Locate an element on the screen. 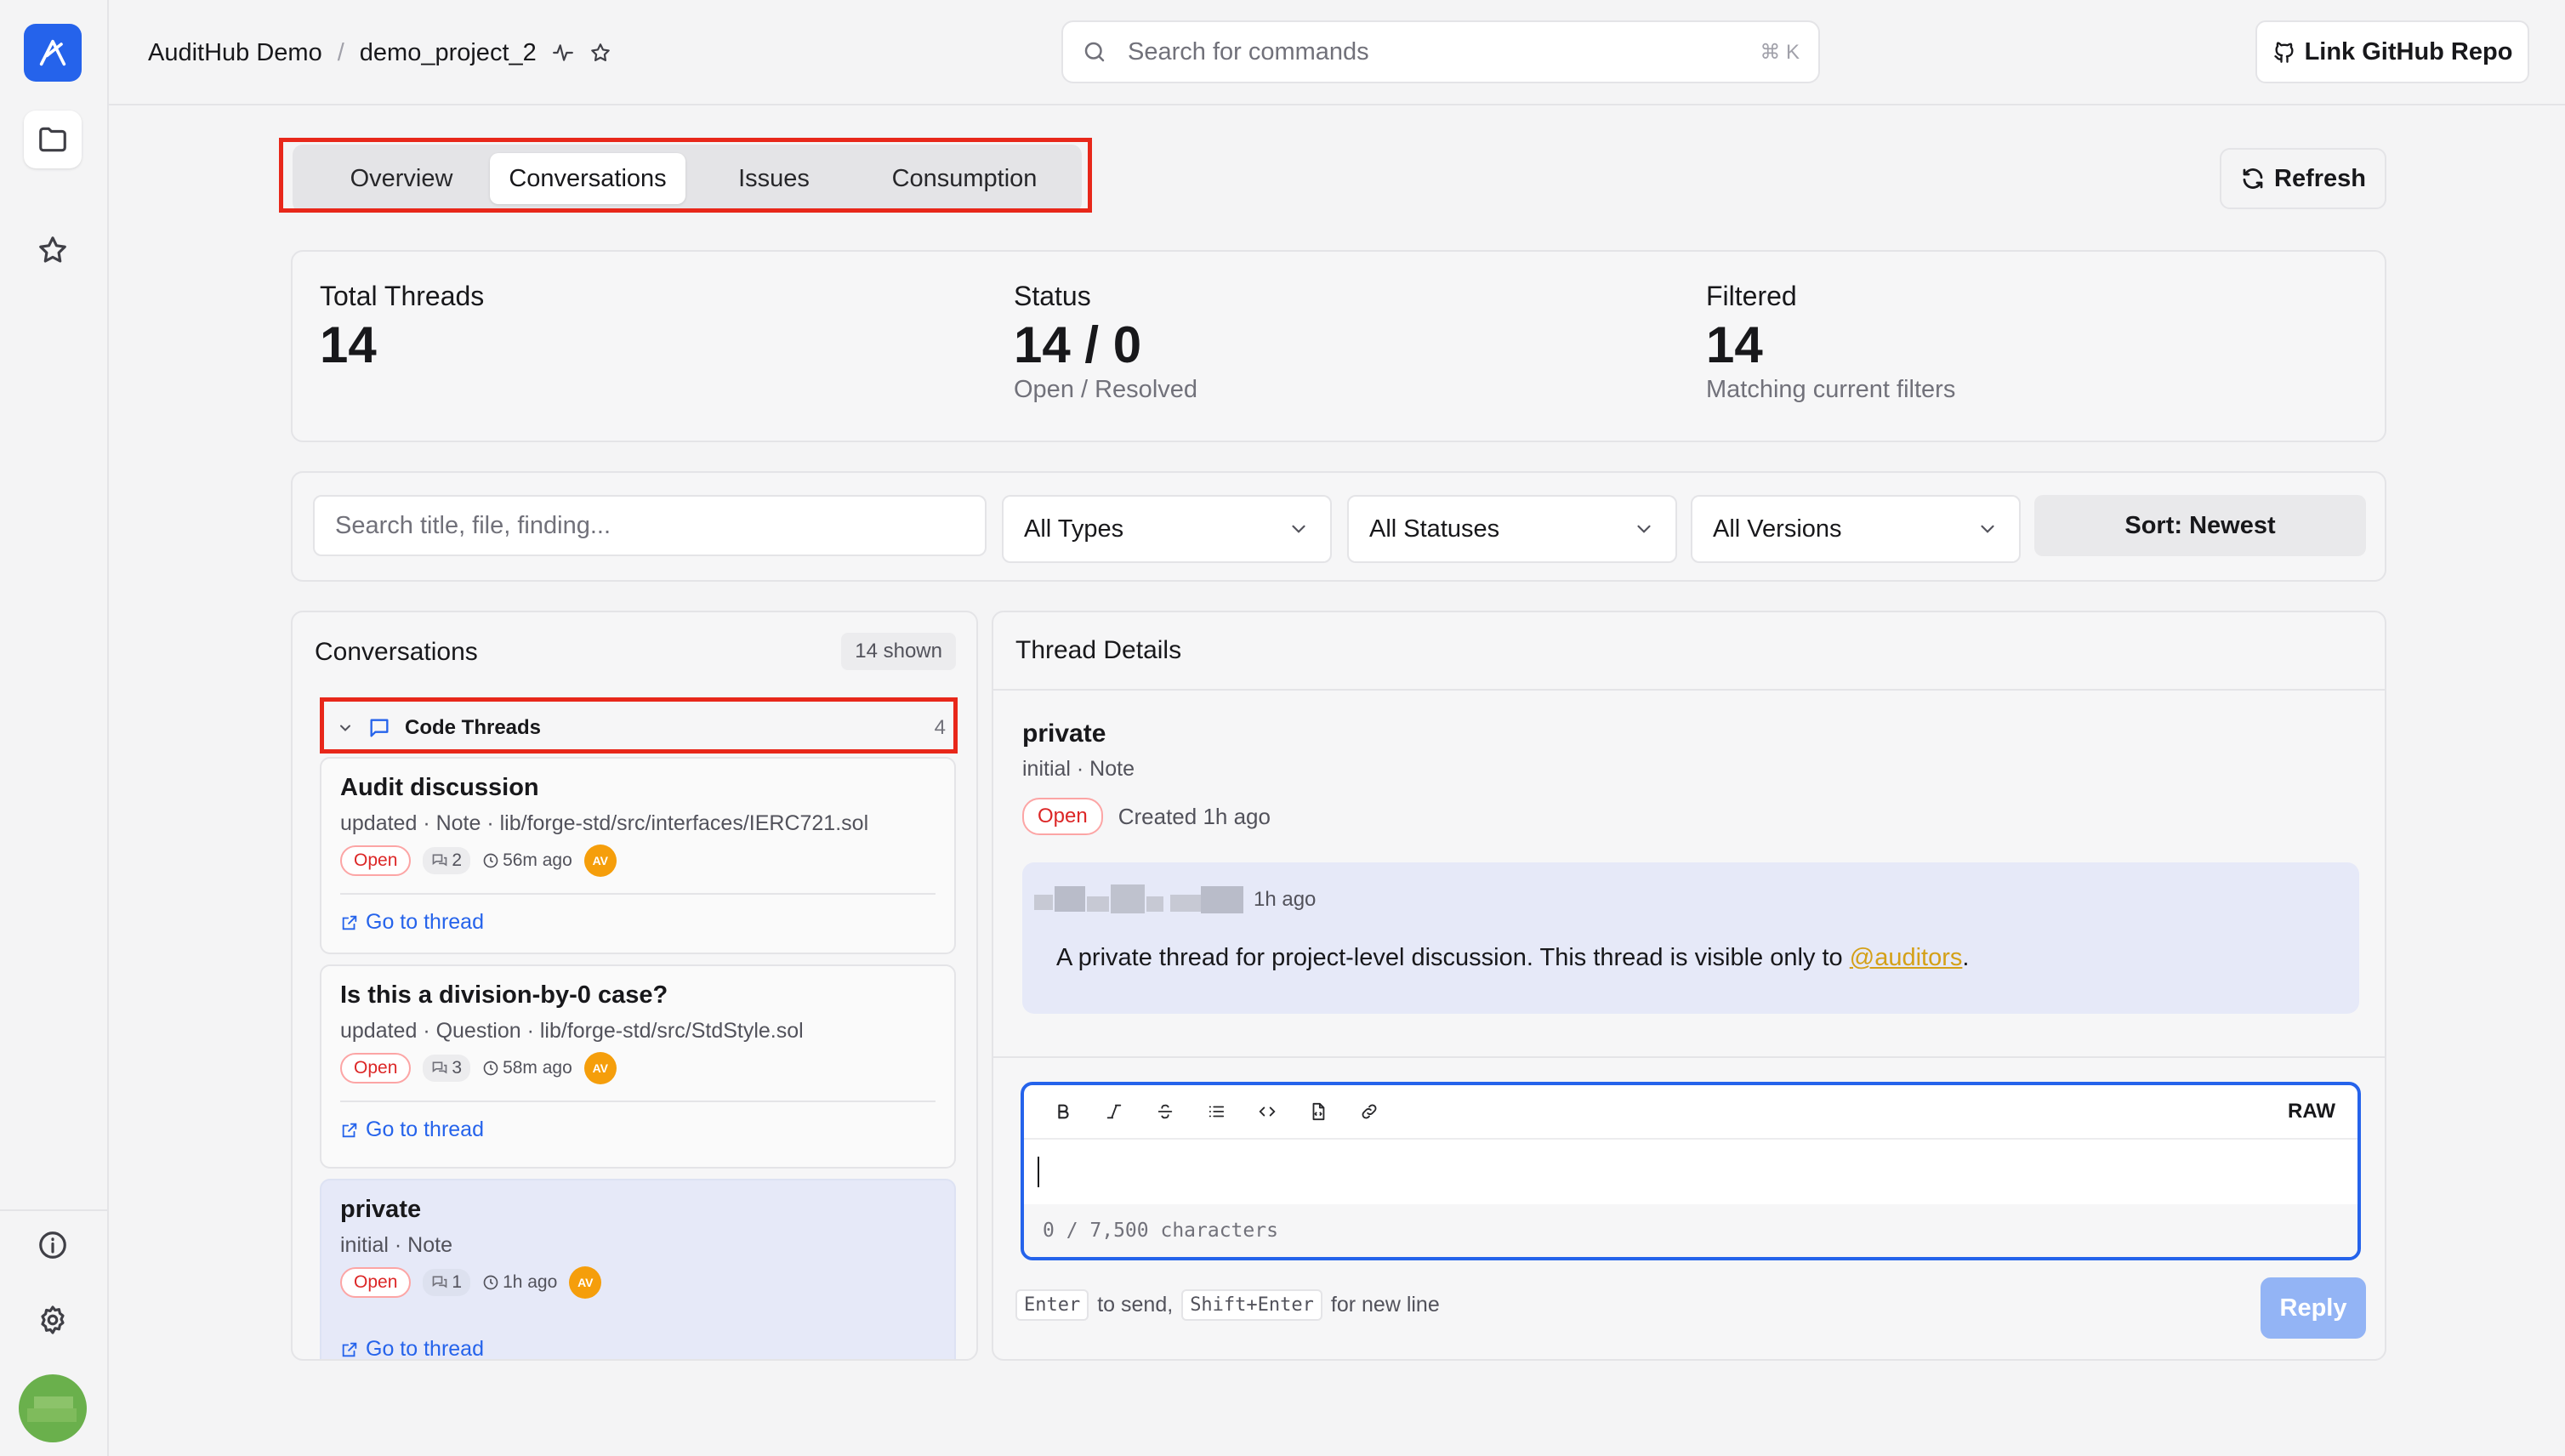  highlight-box-group is located at coordinates (639, 725).